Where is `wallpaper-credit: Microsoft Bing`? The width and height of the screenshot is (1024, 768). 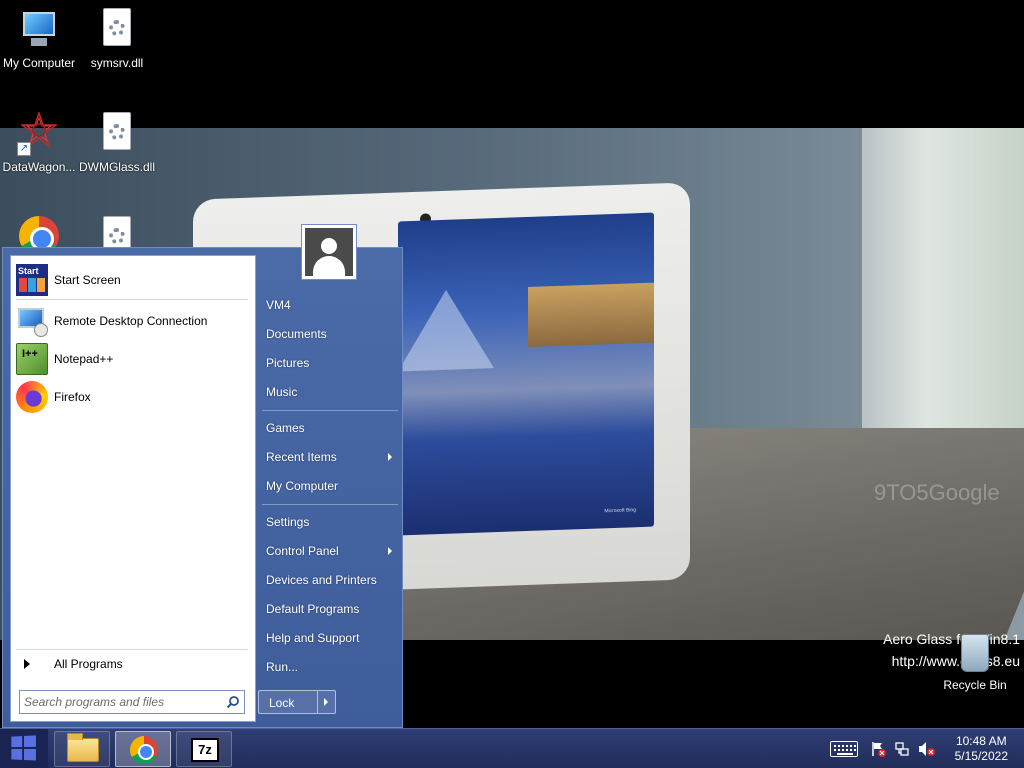 wallpaper-credit: Microsoft Bing is located at coordinates (620, 511).